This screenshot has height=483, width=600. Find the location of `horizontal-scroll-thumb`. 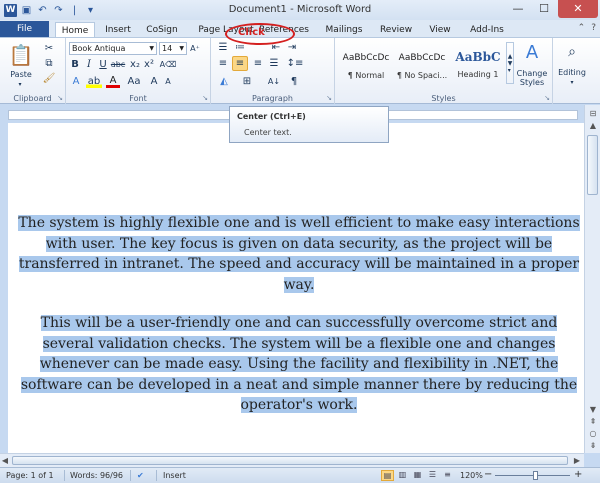

horizontal-scroll-thumb is located at coordinates (290, 460).